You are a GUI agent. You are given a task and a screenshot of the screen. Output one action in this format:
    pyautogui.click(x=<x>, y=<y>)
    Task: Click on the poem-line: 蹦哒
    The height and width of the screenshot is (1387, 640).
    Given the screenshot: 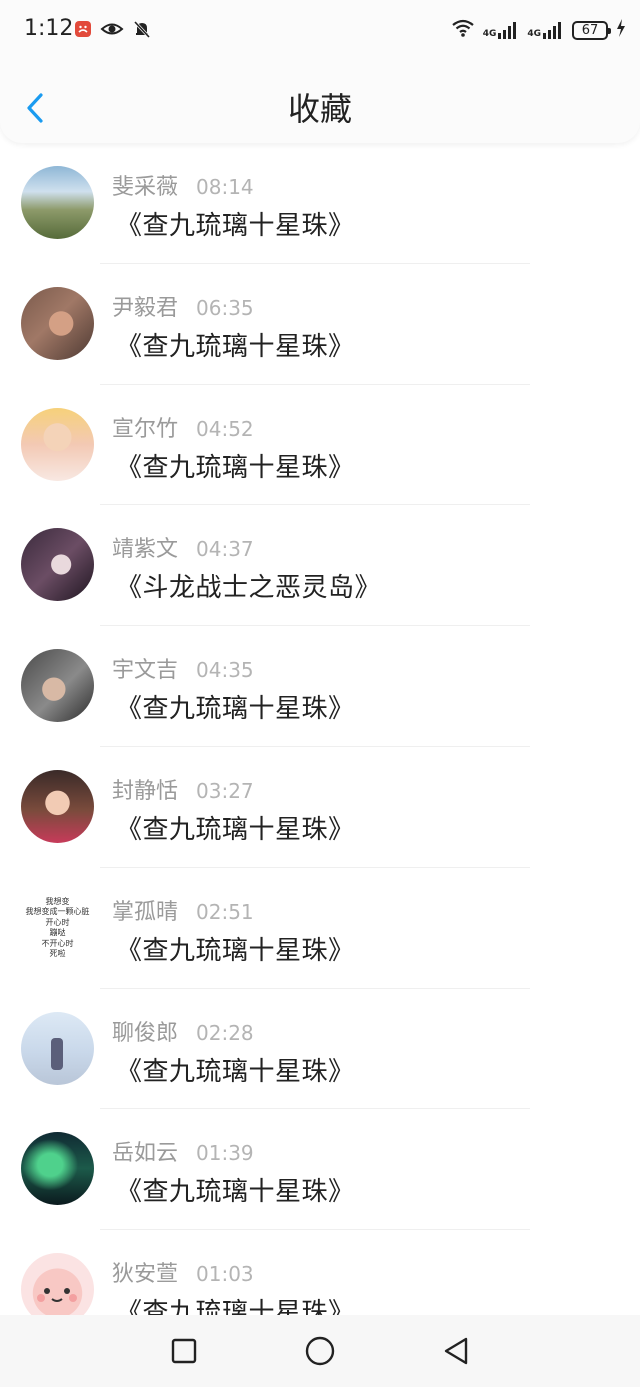 What is the action you would take?
    pyautogui.click(x=57, y=933)
    